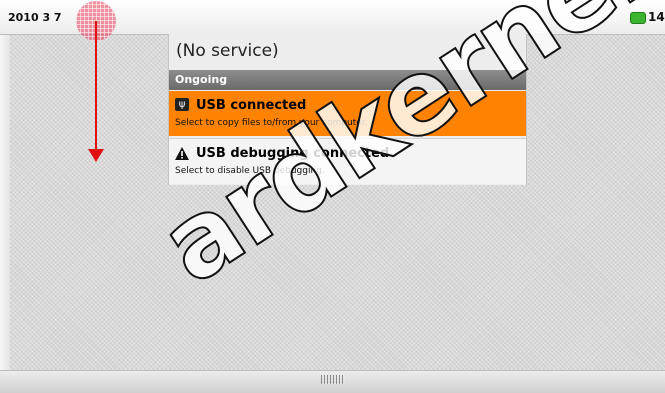  I want to click on down-arrow-shaft, so click(96, 85).